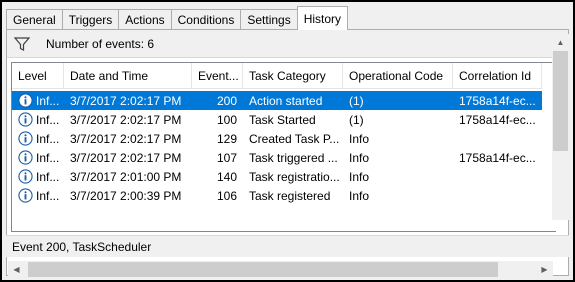 The height and width of the screenshot is (282, 575). Describe the element at coordinates (286, 100) in the screenshot. I see `task-category-cell: Action started` at that location.